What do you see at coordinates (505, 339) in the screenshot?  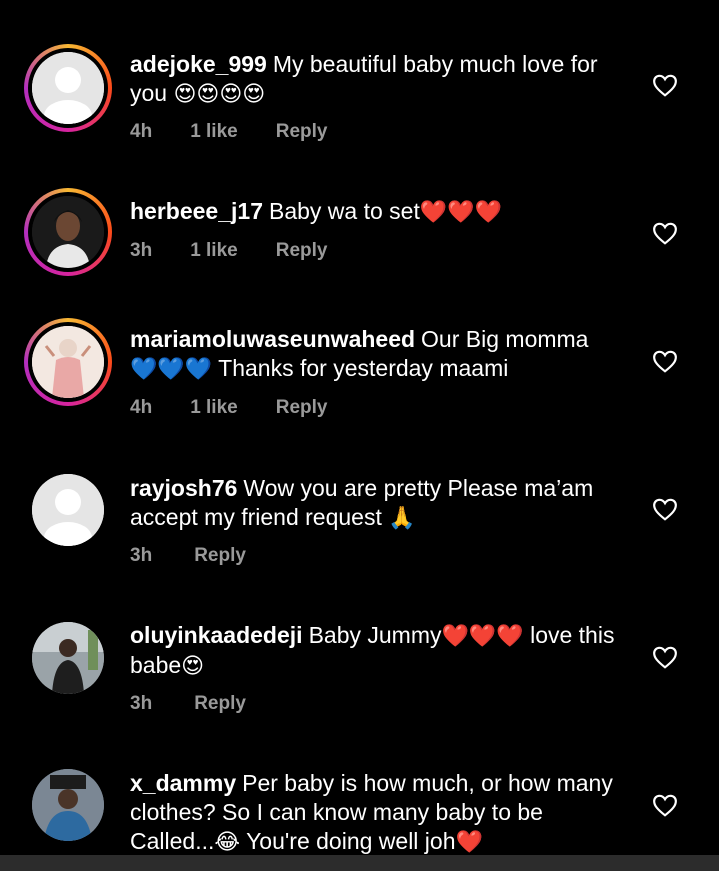 I see `comment-body: Our Big momma` at bounding box center [505, 339].